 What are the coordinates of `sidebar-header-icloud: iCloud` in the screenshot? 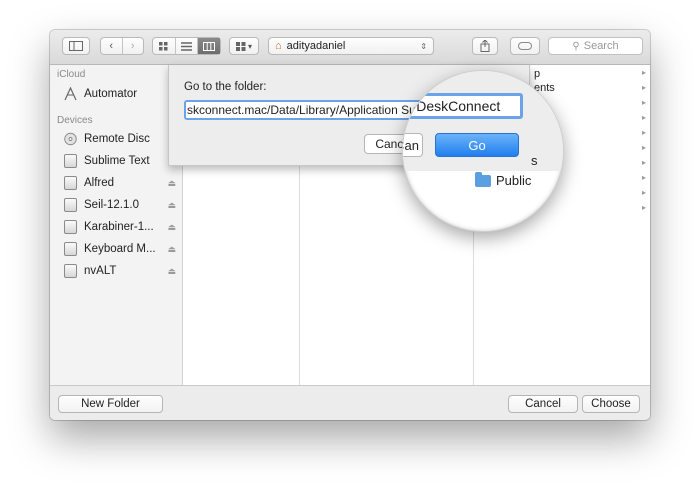 It's located at (71, 74).